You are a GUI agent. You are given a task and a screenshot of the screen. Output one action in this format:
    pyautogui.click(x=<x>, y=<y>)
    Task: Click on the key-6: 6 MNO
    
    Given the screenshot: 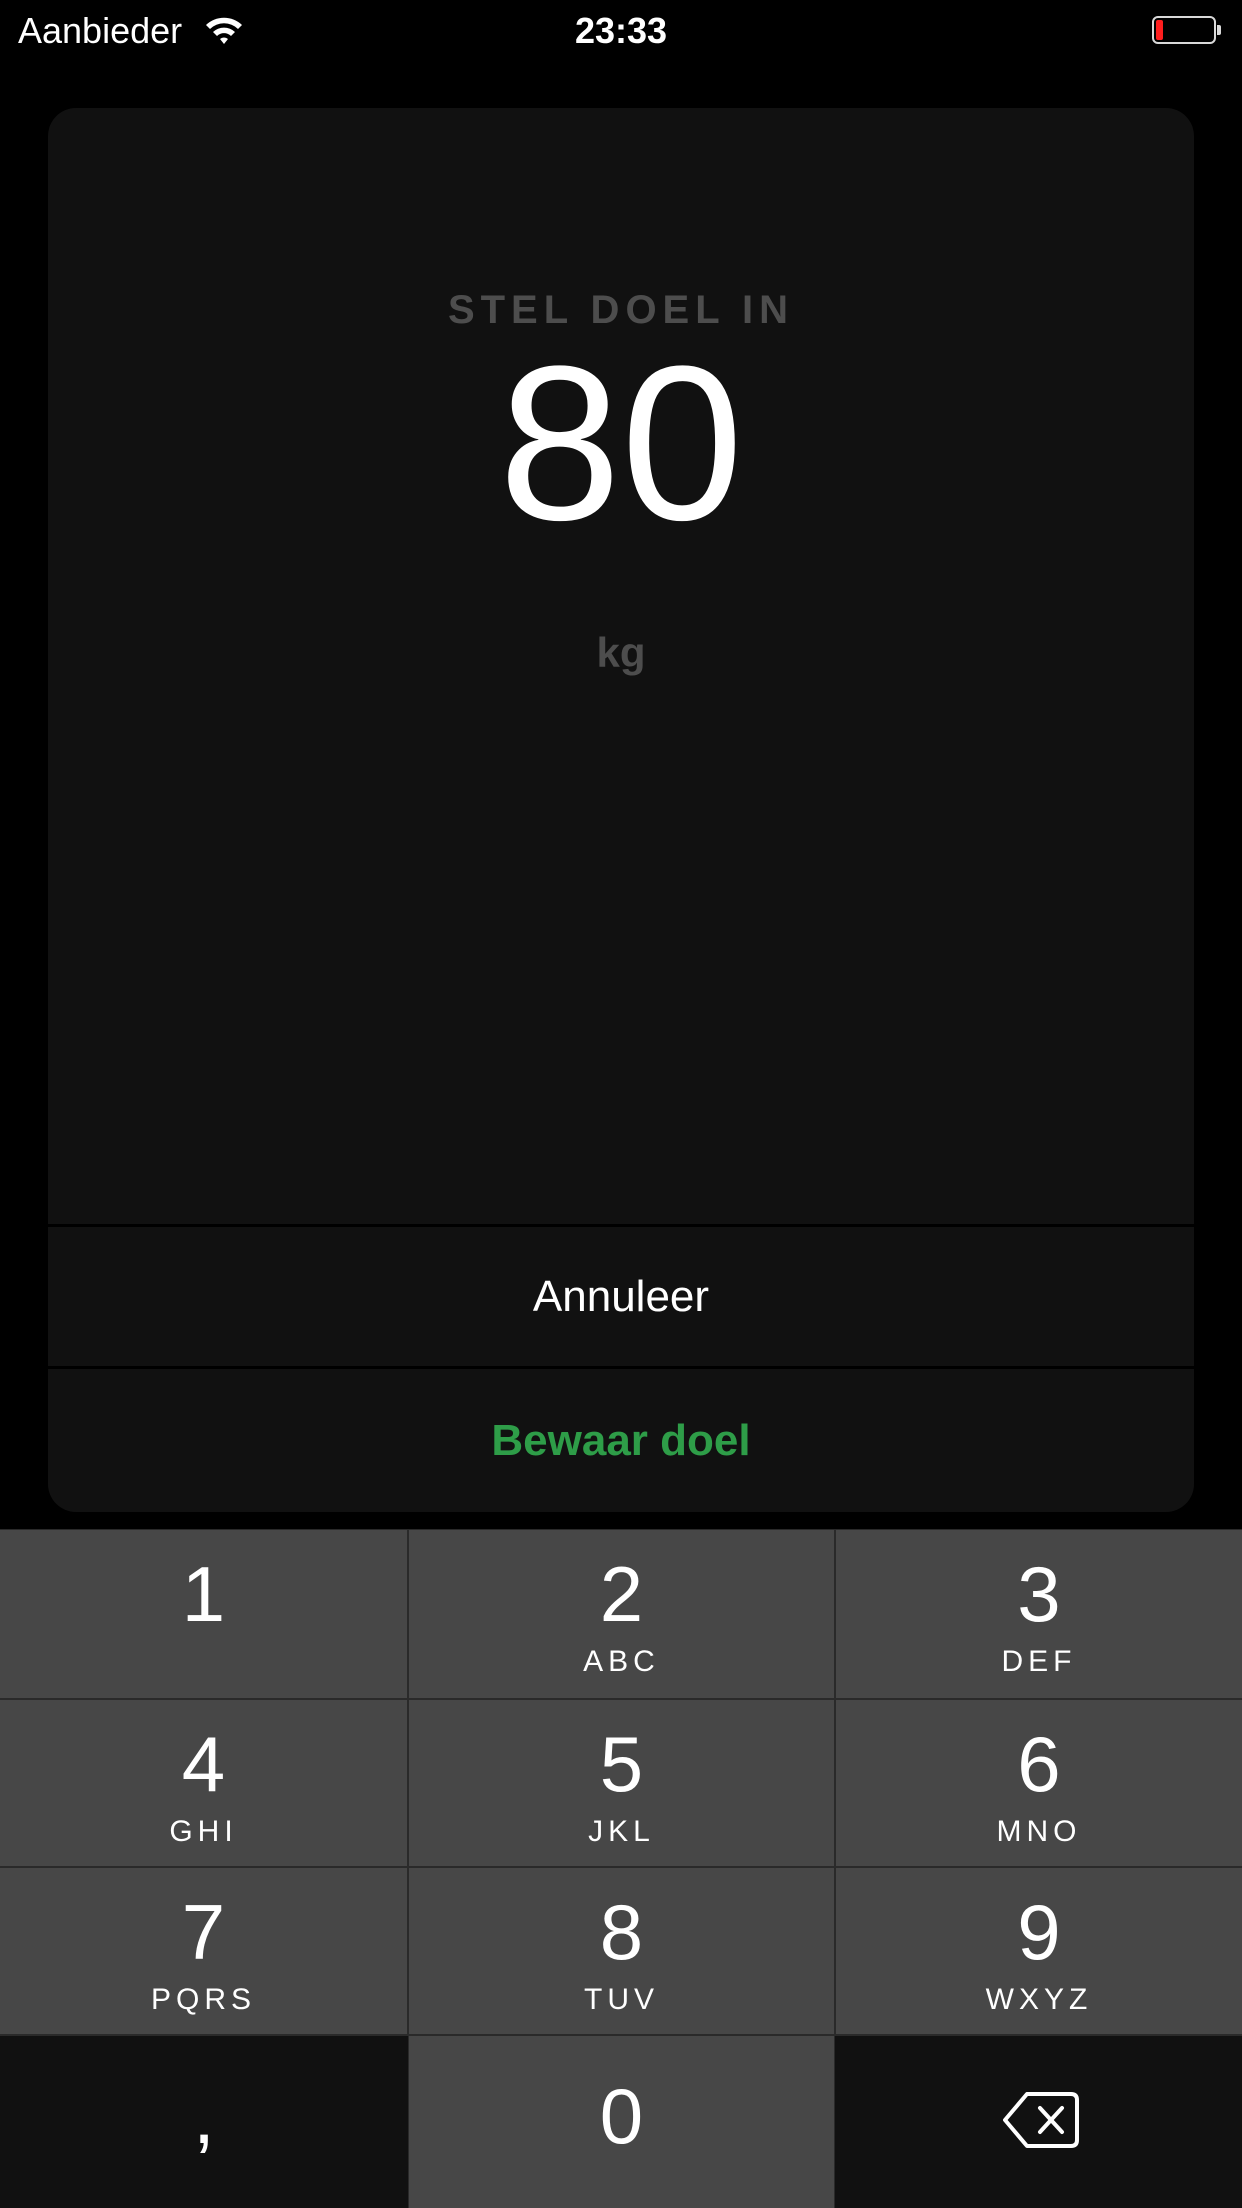 What is the action you would take?
    pyautogui.click(x=1039, y=1783)
    